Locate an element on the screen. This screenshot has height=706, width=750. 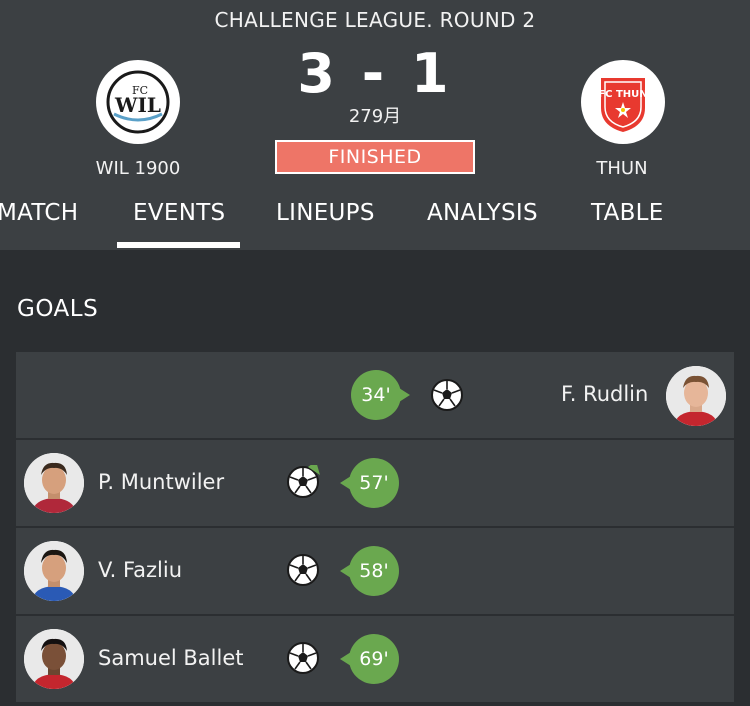
goal-minute-text: 58' is located at coordinates (374, 571).